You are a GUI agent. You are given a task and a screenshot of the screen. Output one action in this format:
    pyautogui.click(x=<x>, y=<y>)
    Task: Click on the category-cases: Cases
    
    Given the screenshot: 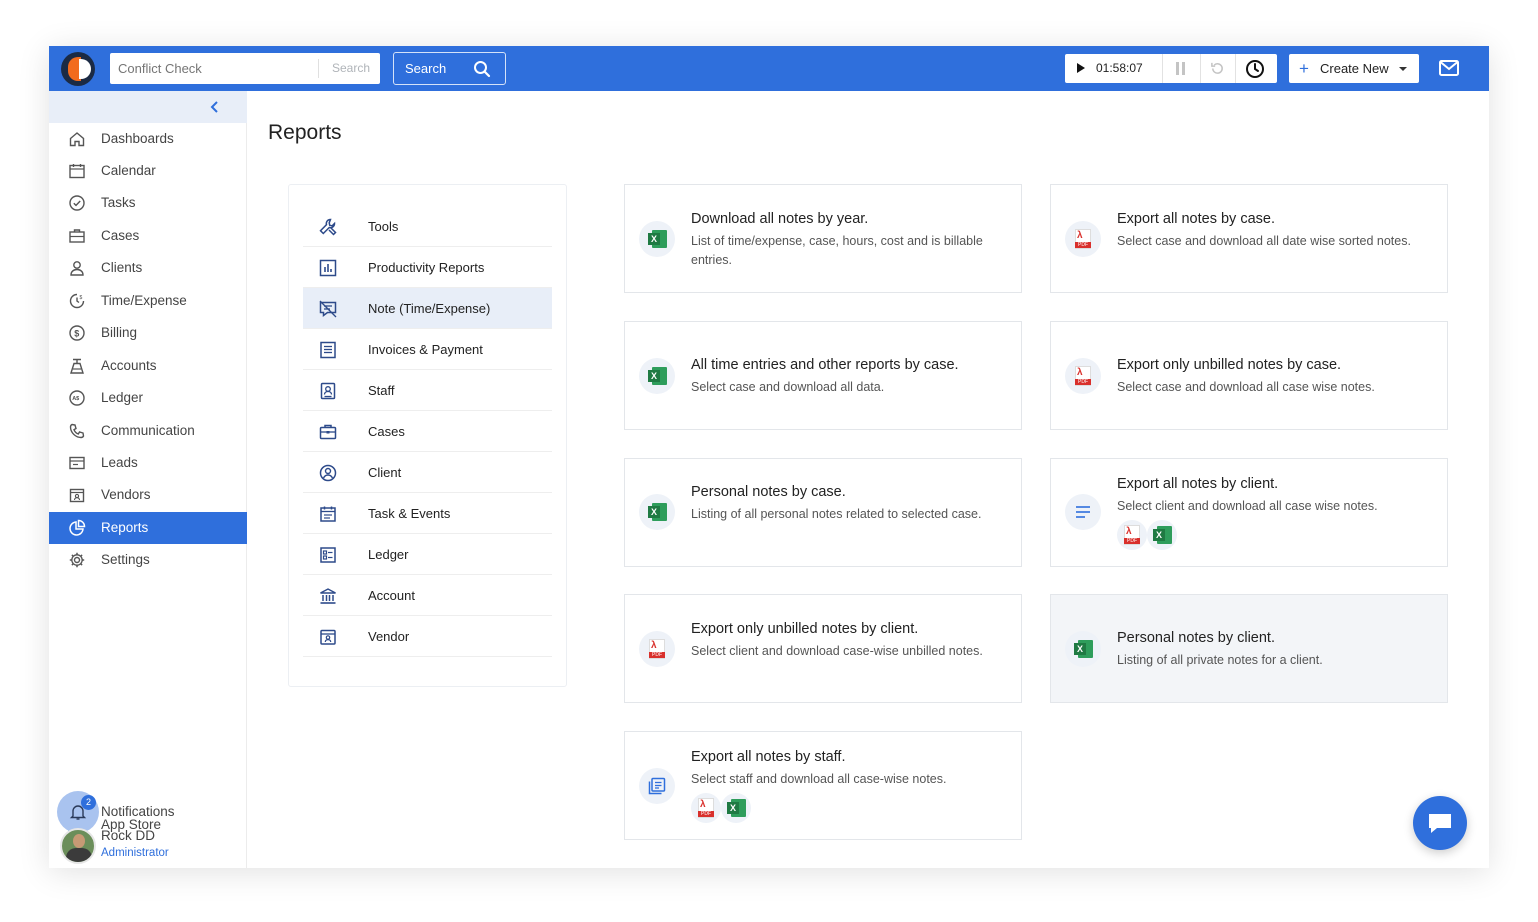 What is the action you would take?
    pyautogui.click(x=427, y=431)
    